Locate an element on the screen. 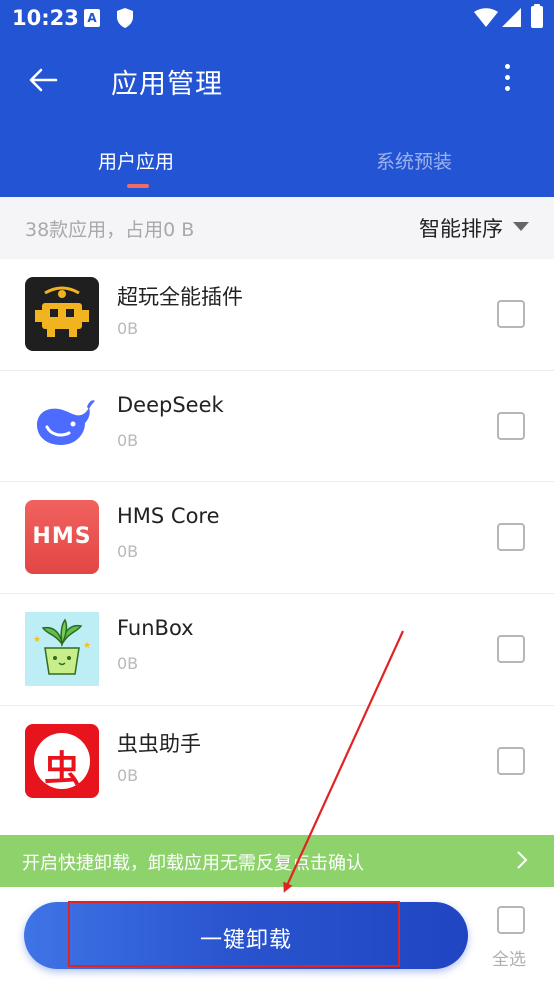  quick-uninstall-banner: 开启快捷卸载，卸载应用无需反复点击确认 is located at coordinates (277, 861).